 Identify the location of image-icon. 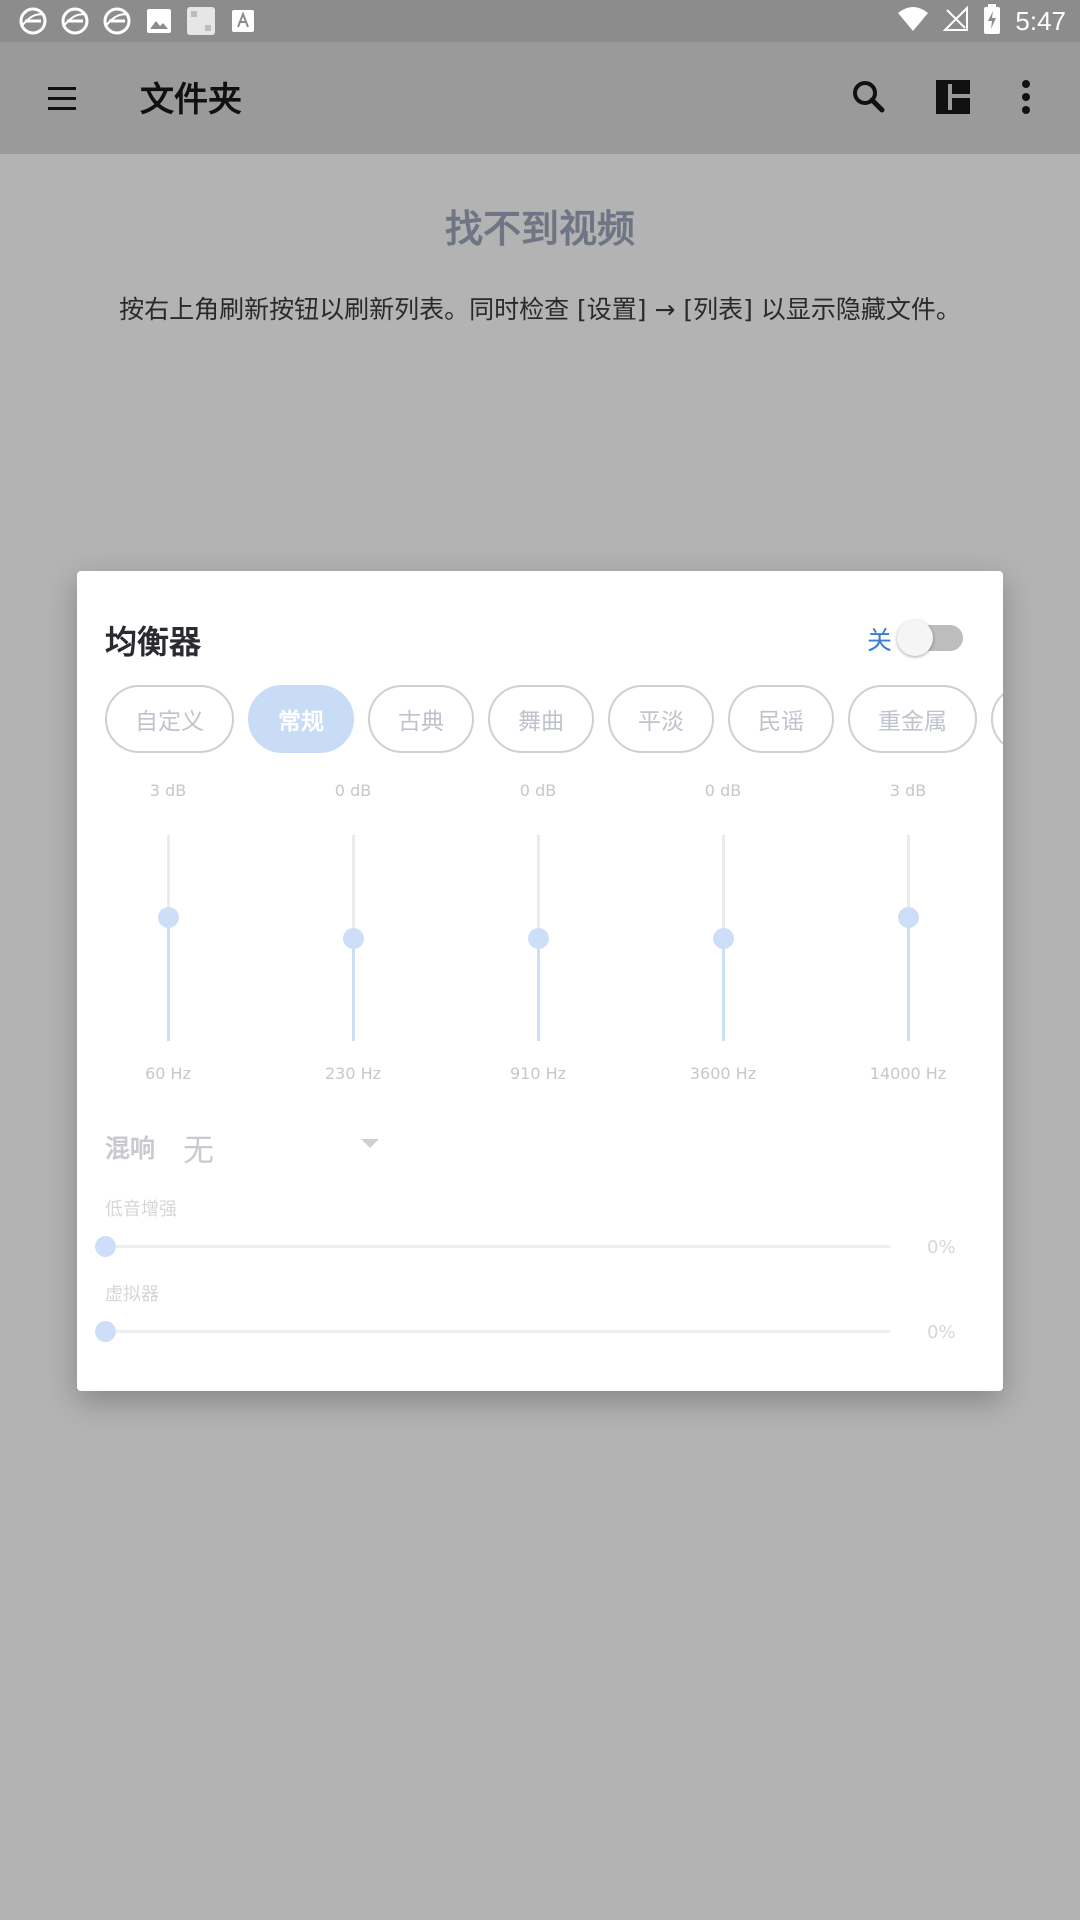
(159, 21).